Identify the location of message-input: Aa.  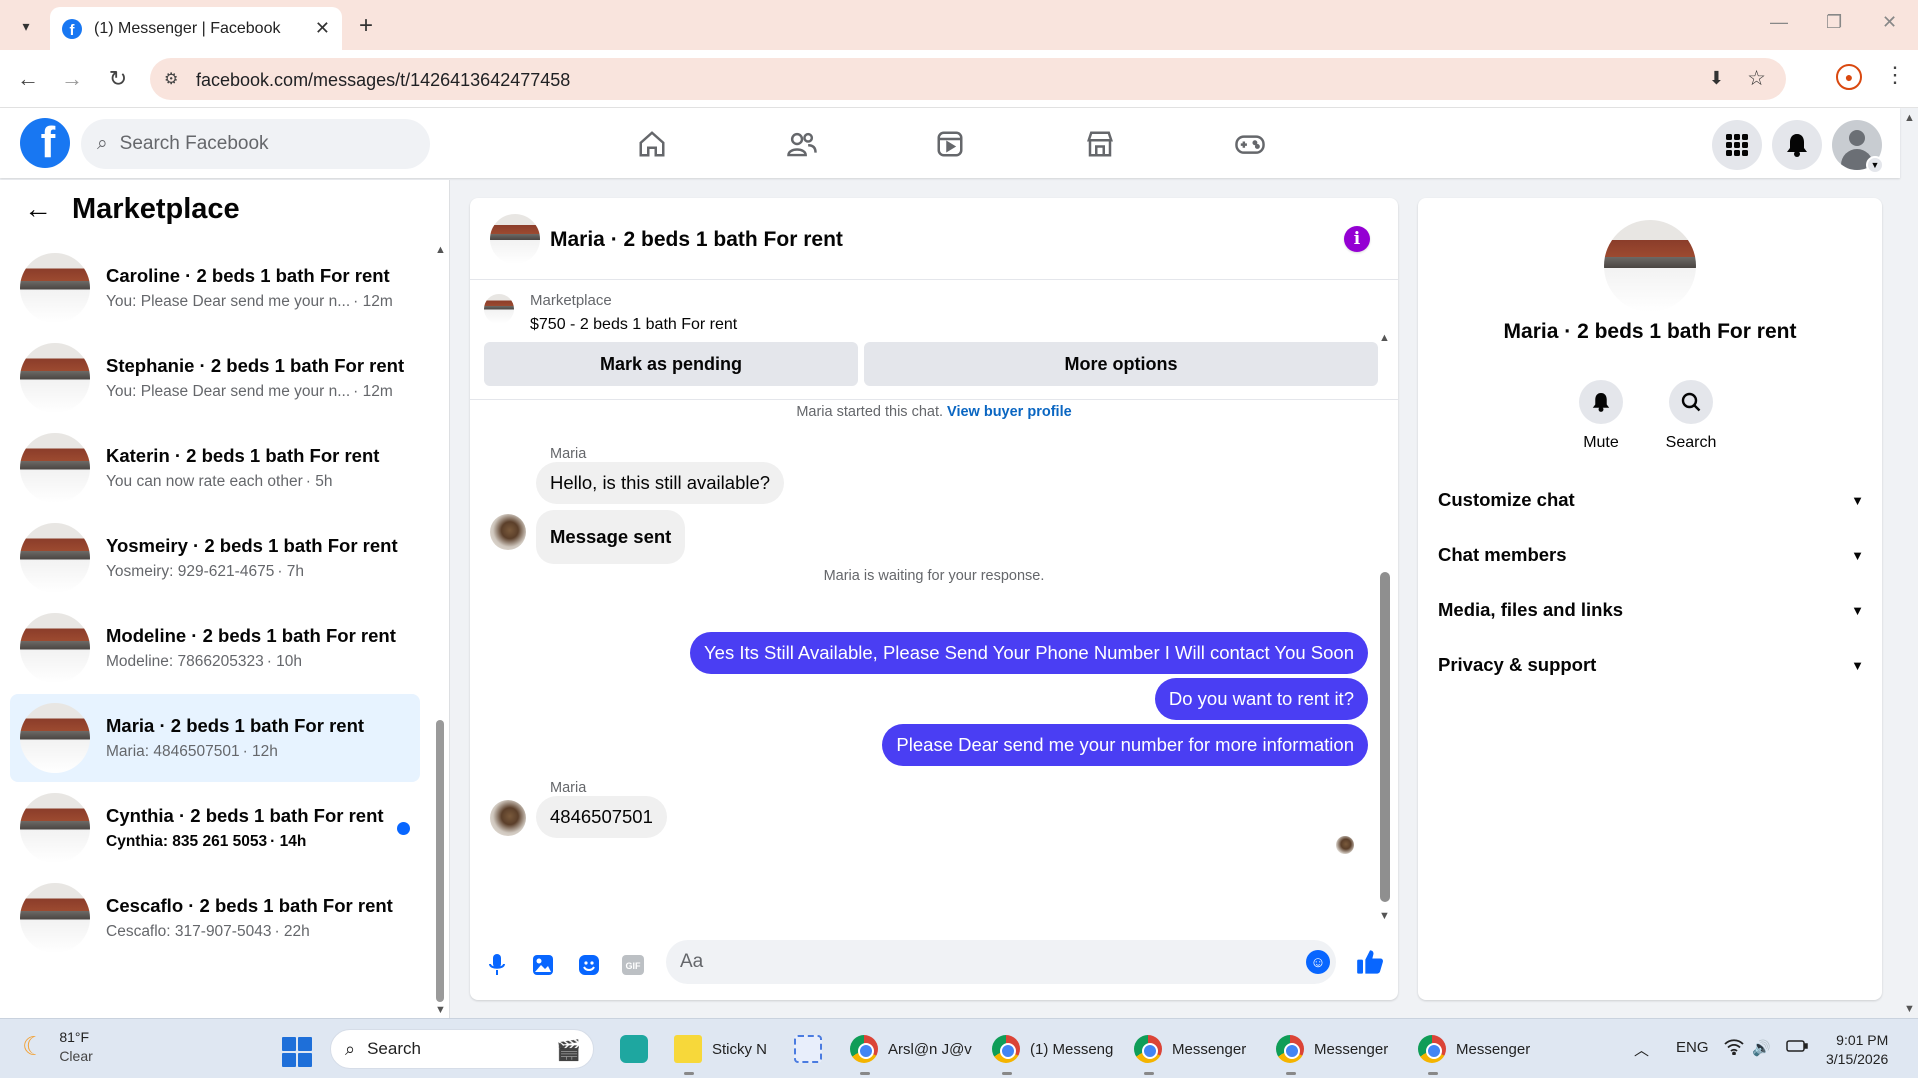
(1001, 962).